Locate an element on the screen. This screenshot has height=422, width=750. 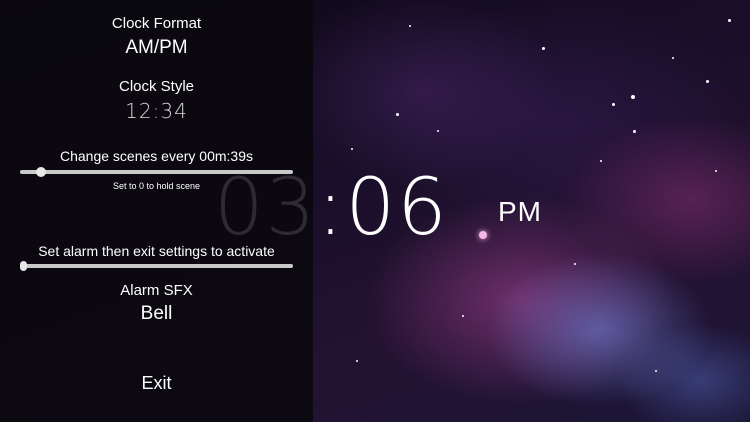
clock-format-label: Clock Format is located at coordinates (156, 23).